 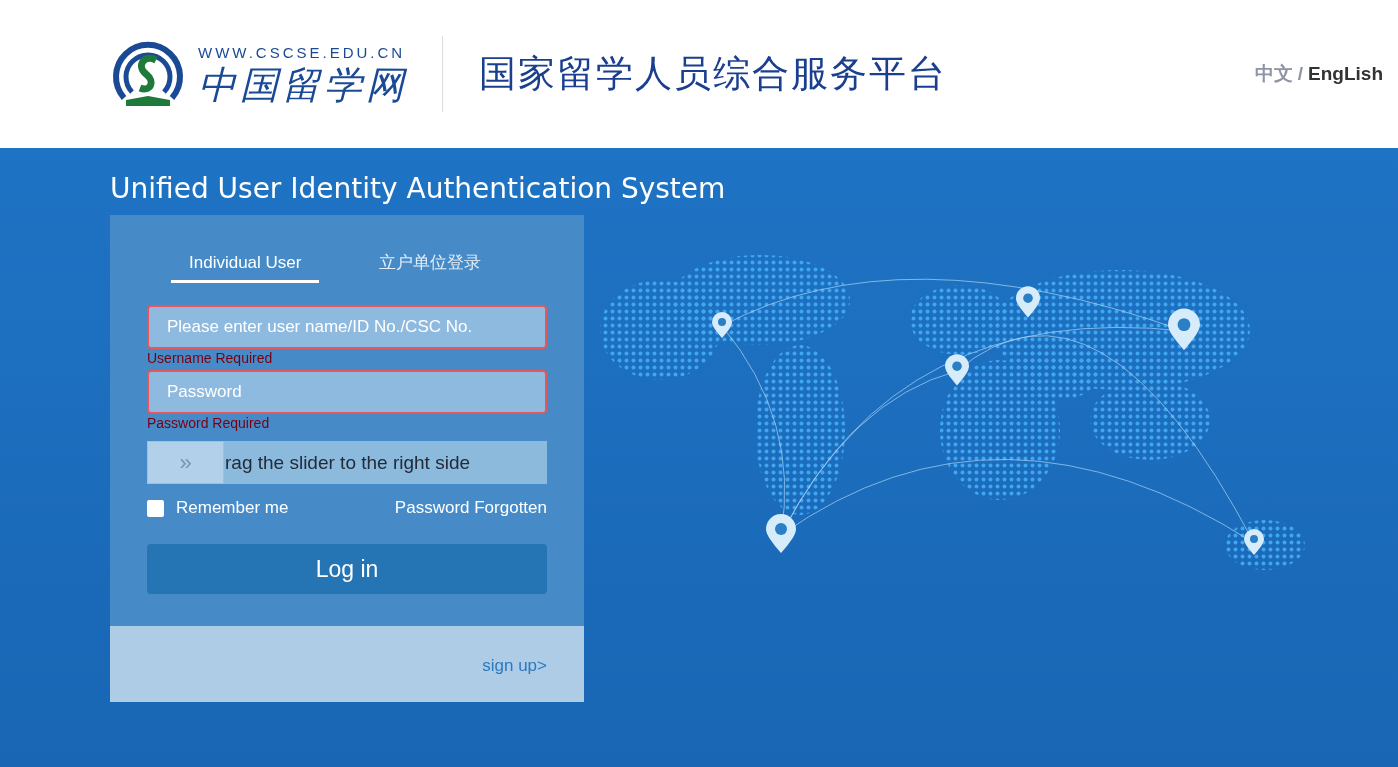 I want to click on error-message: Username Required, so click(x=210, y=358).